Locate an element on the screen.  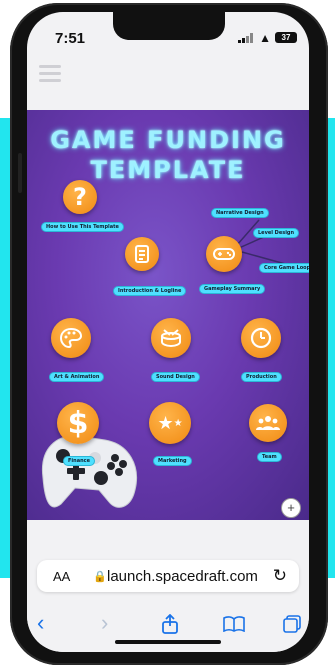
node-level-design: Level Design is located at coordinates (276, 233).